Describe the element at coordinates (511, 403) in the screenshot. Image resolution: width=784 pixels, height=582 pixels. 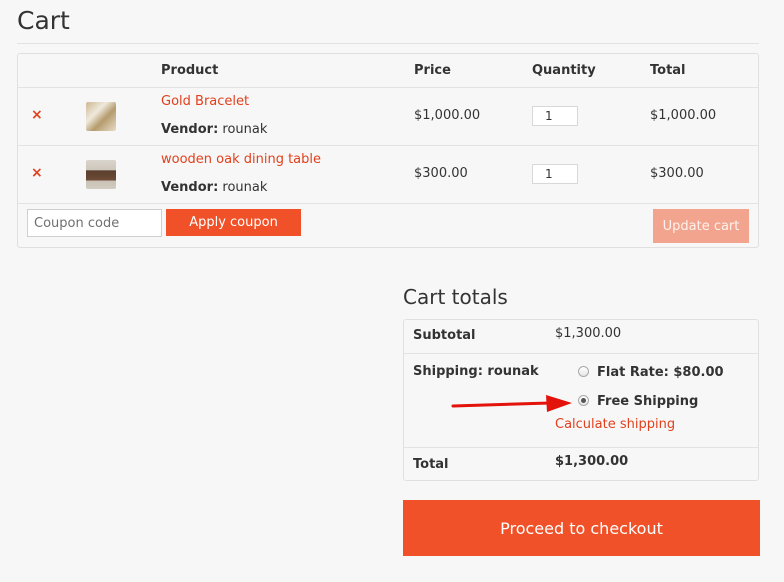
I see `red-arrow-icon` at that location.